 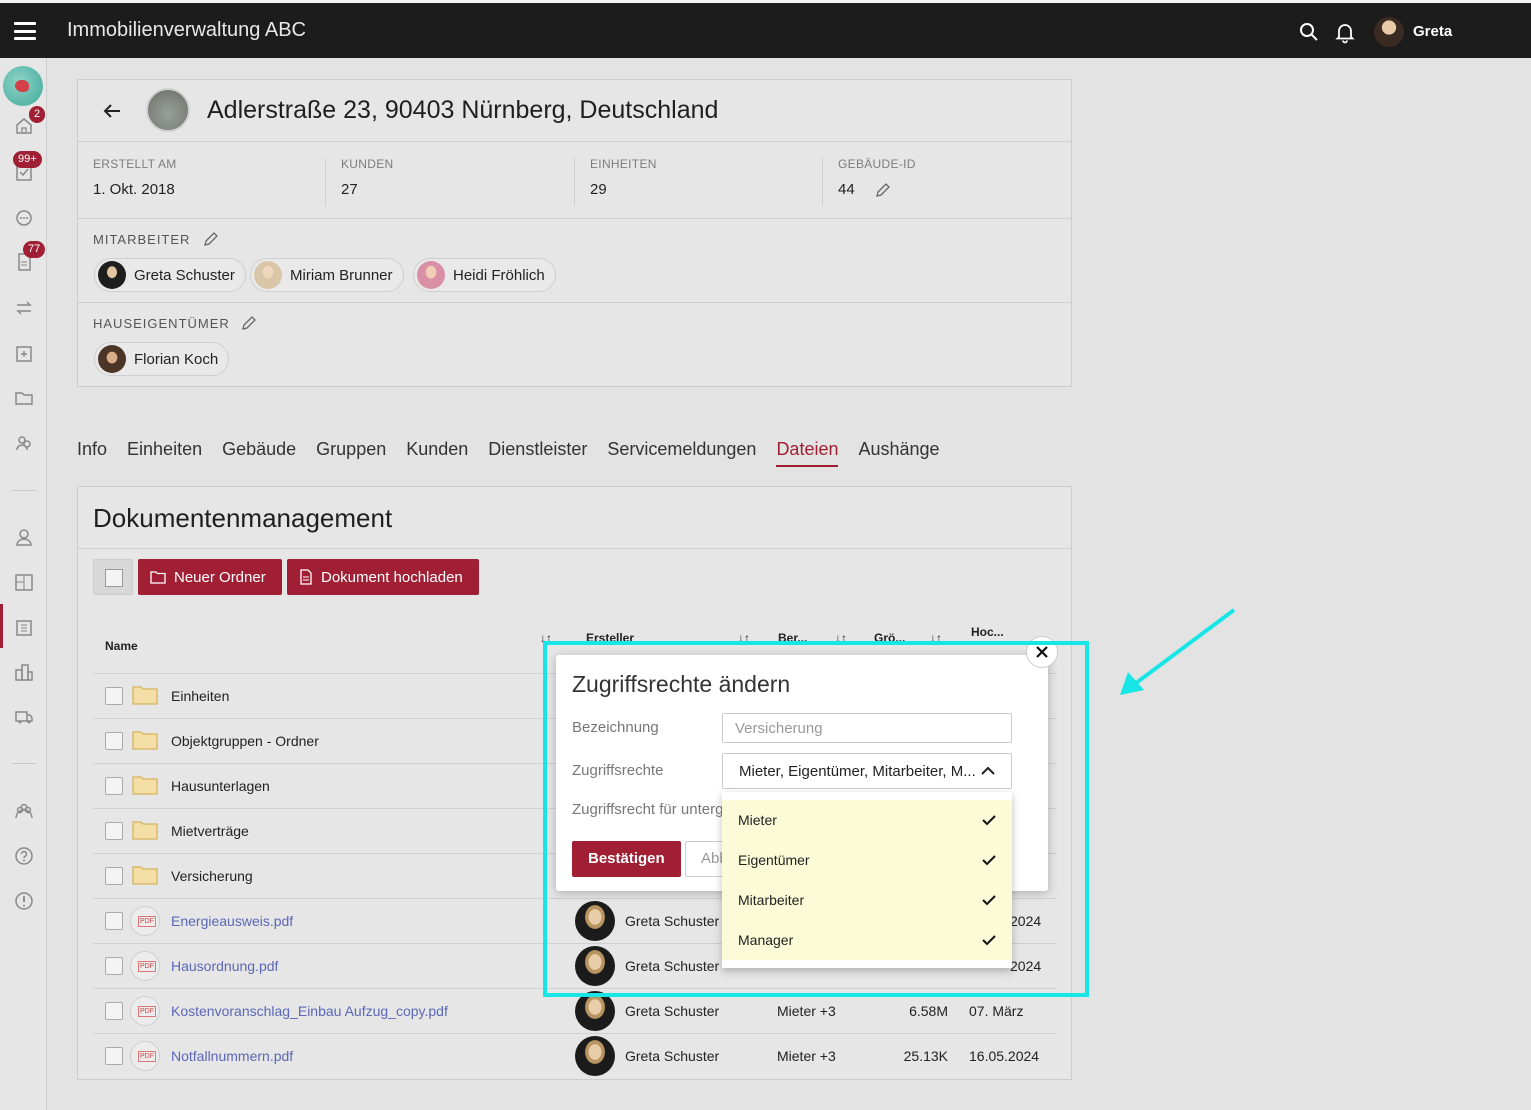 What do you see at coordinates (34, 249) in the screenshot?
I see `documents-badge: 77` at bounding box center [34, 249].